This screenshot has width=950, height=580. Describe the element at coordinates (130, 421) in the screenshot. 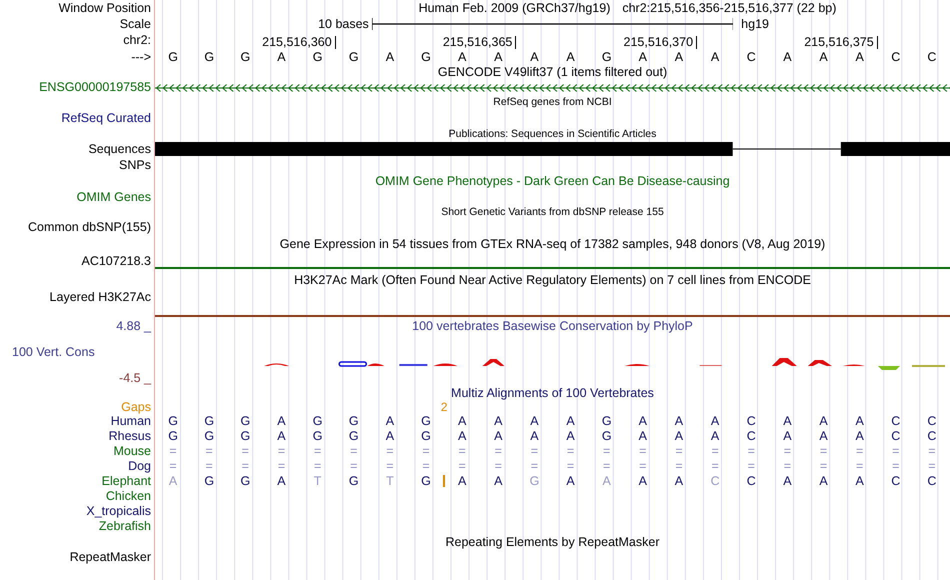

I see `species-label: Human` at that location.